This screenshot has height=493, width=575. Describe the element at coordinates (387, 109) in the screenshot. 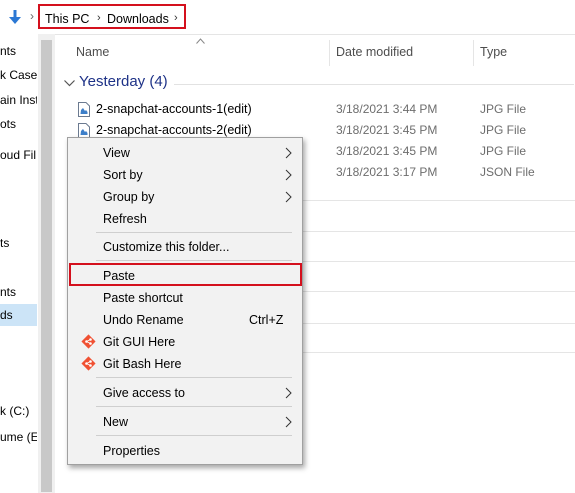

I see `file-date: 3/18/2021 3:44 PM` at that location.